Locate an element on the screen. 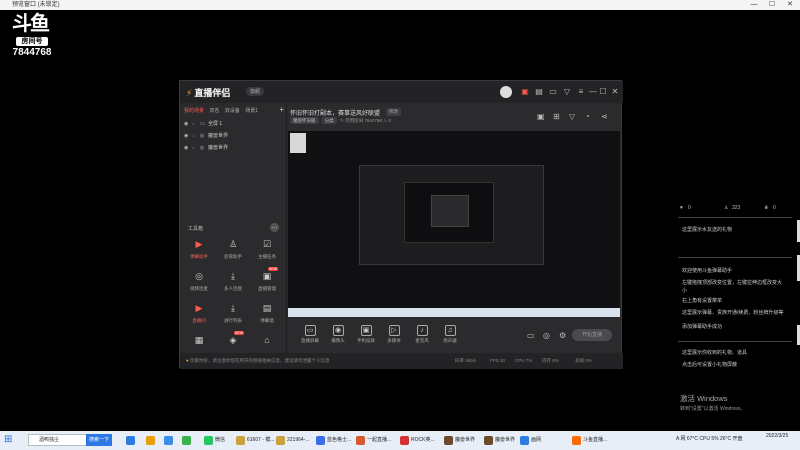 The height and width of the screenshot is (450, 800). tab-scene-0: 我的场景 is located at coordinates (194, 111).